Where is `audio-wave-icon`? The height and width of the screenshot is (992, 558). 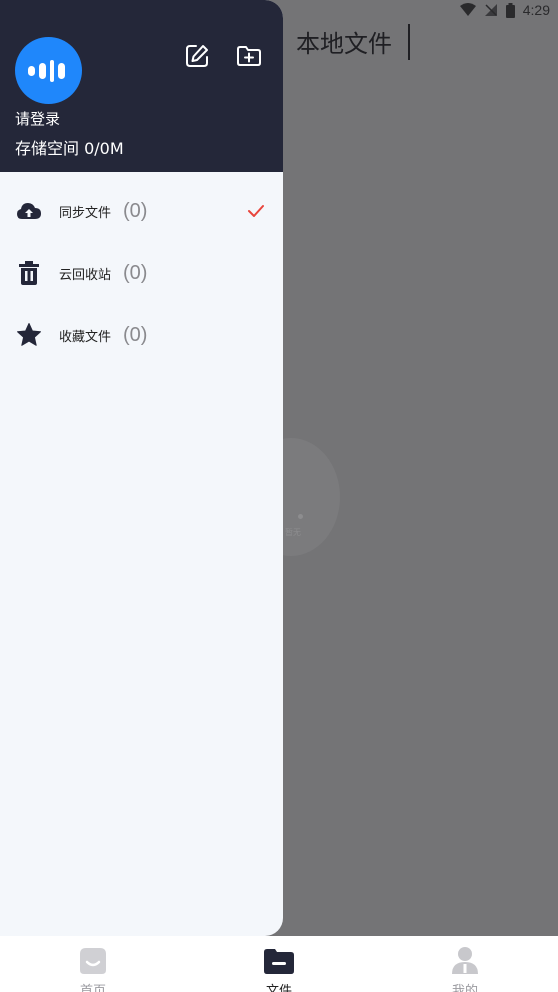 audio-wave-icon is located at coordinates (46, 70).